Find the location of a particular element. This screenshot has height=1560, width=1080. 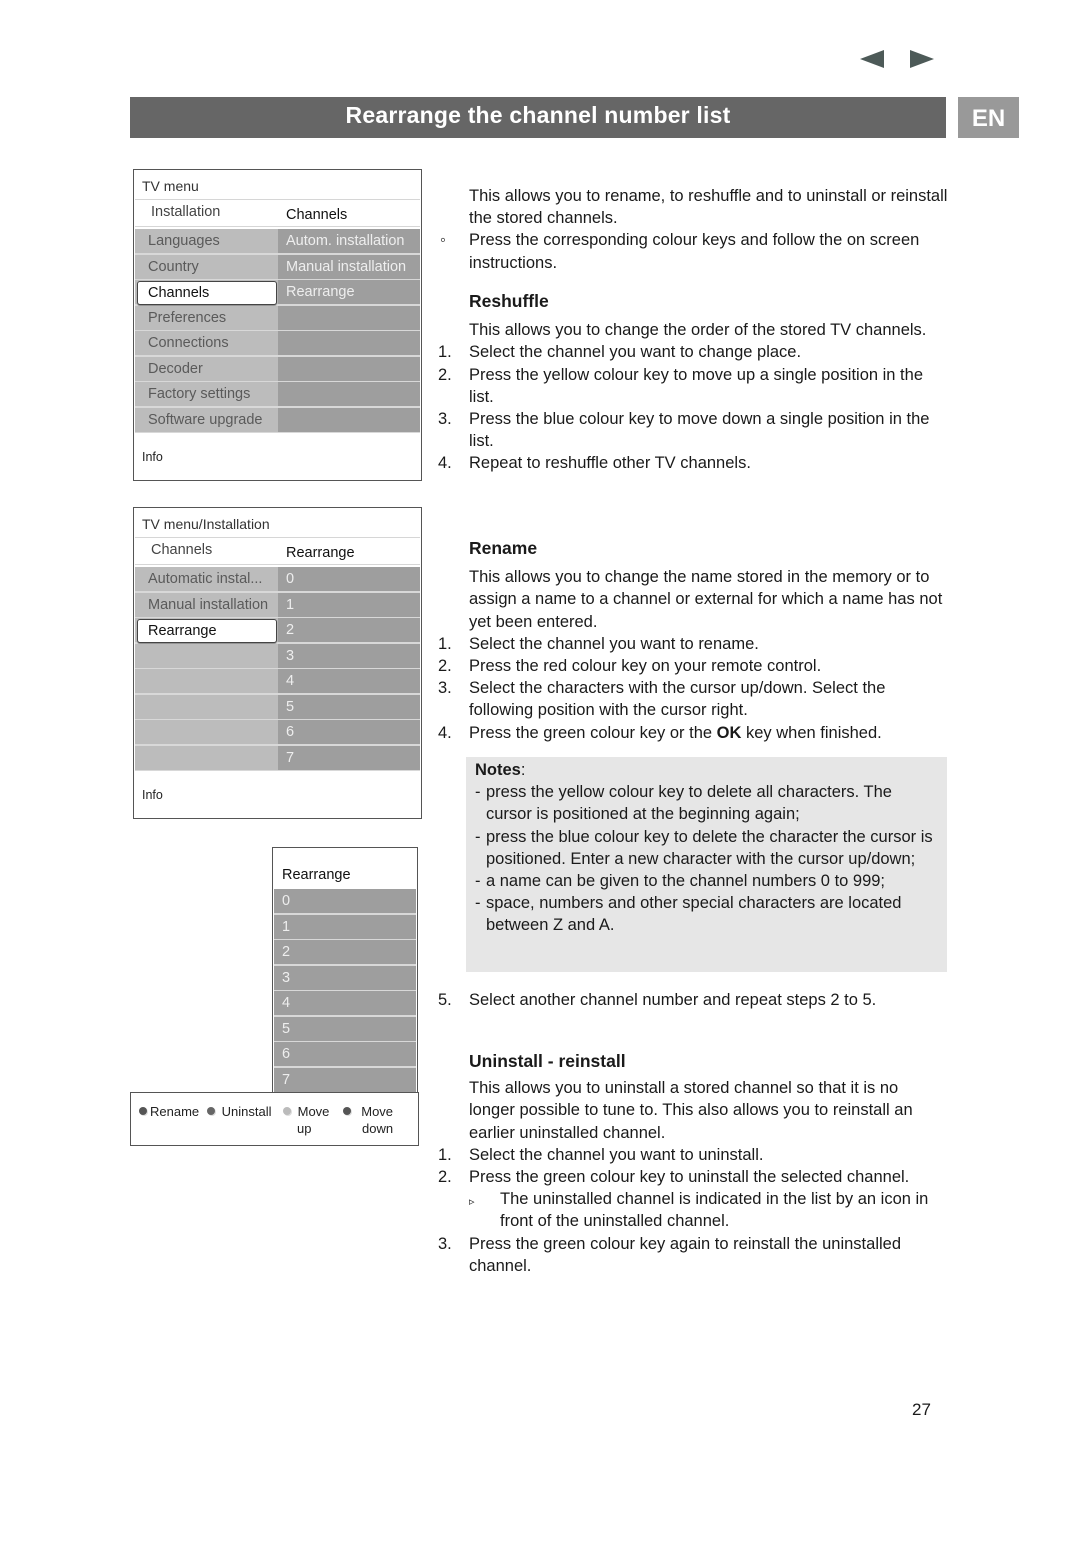

page-number: 27 is located at coordinates (921, 1409).